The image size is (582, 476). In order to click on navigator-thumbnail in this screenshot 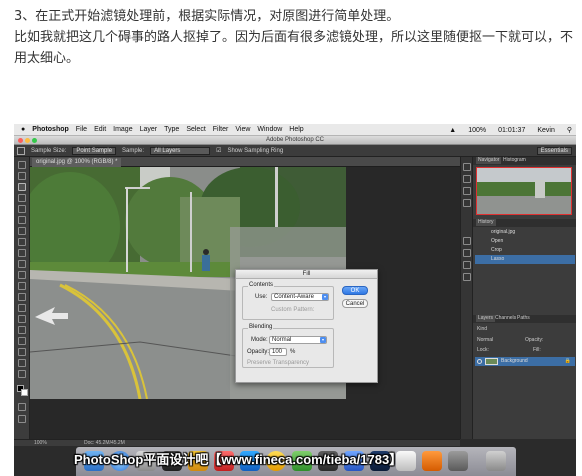, I will do `click(524, 191)`.